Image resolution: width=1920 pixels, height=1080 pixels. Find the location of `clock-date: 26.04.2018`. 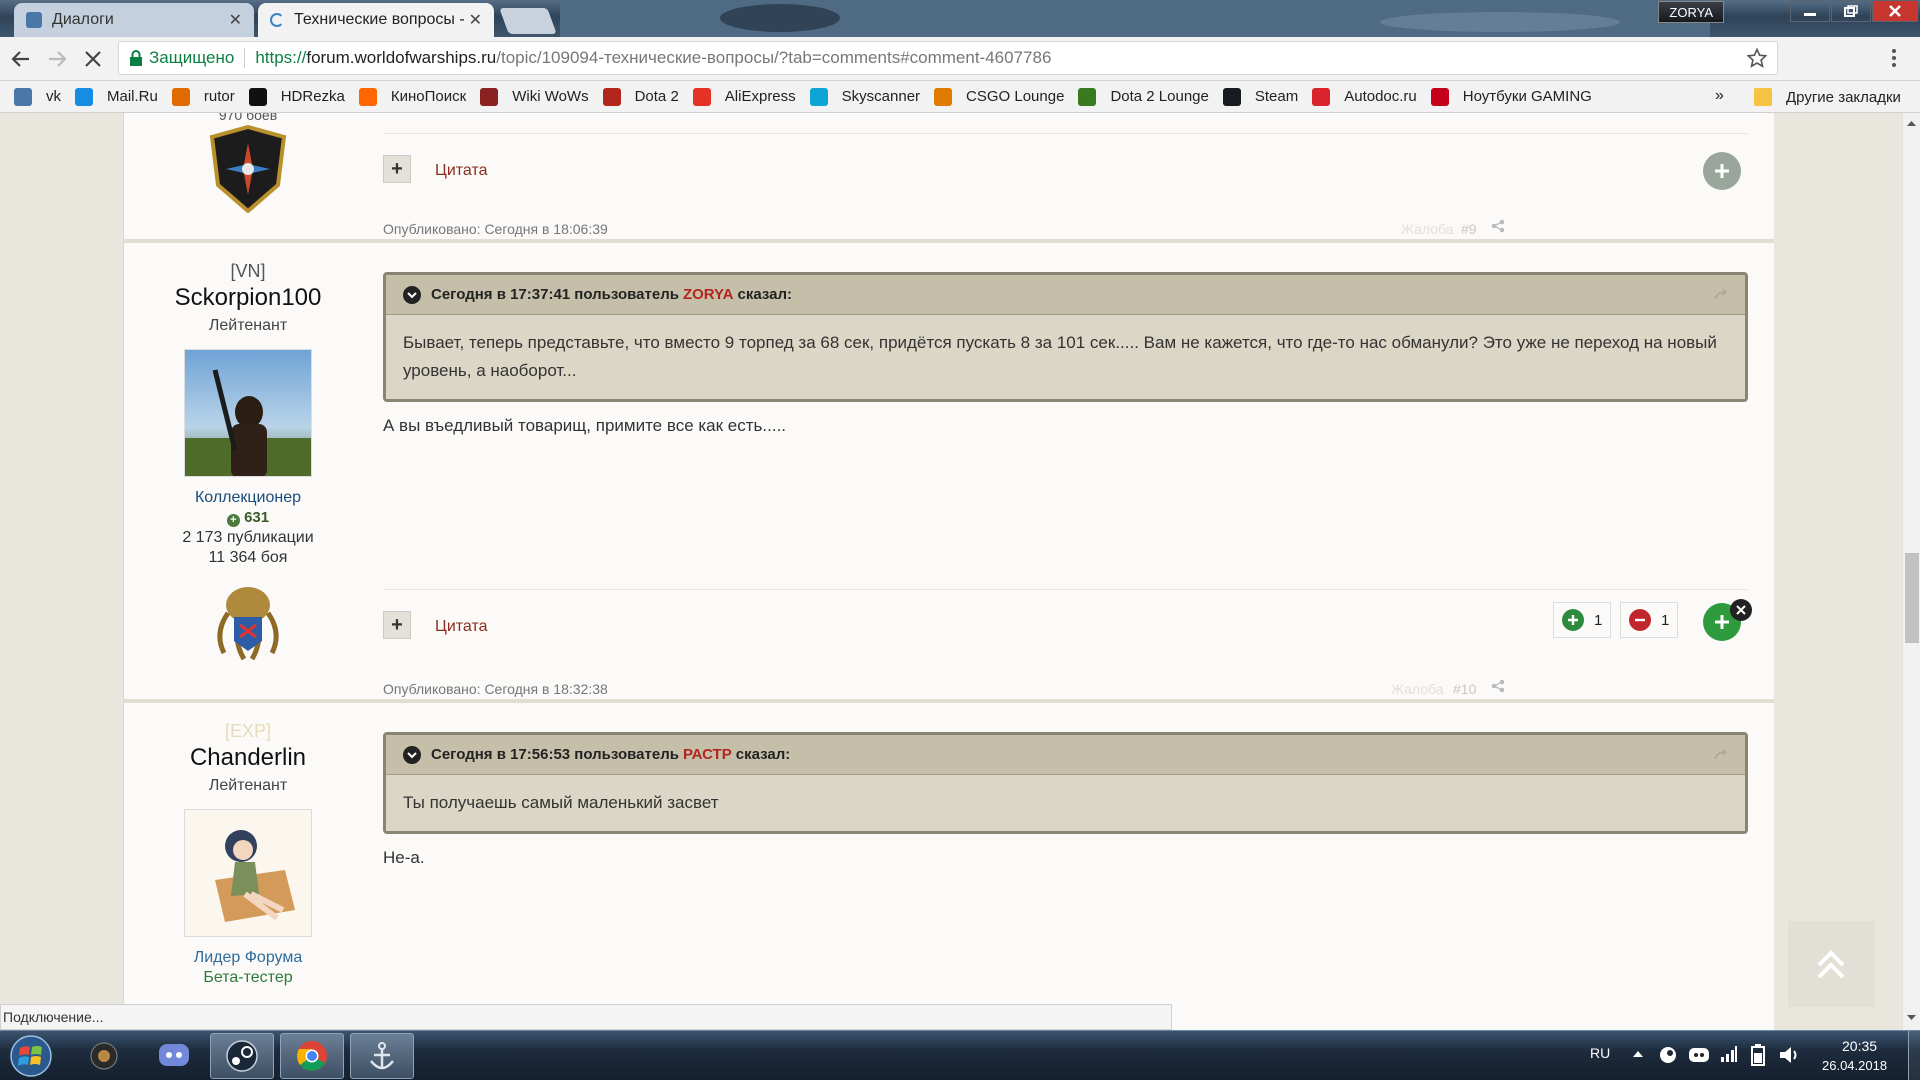

clock-date: 26.04.2018 is located at coordinates (1854, 1065).